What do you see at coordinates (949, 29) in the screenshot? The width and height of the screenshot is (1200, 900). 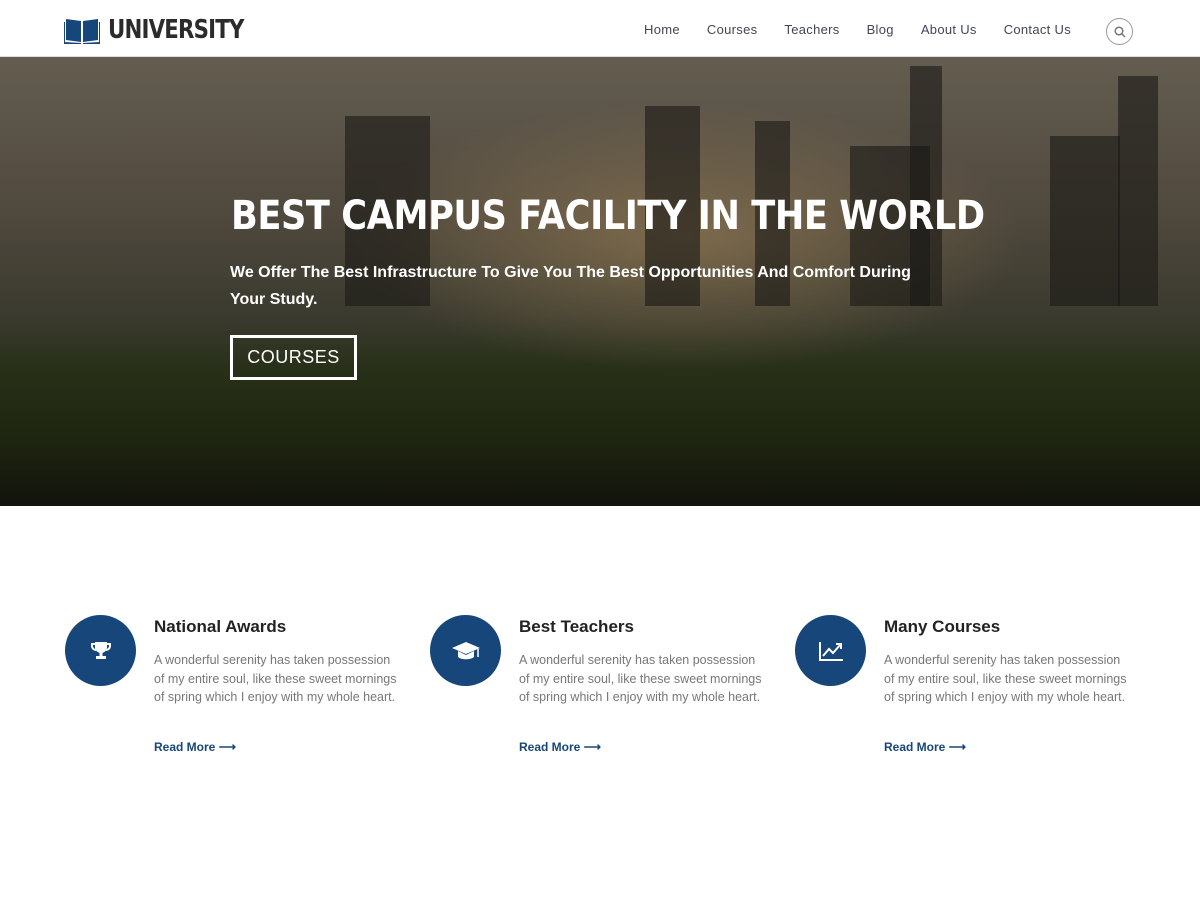 I see `nav-about-us: About Us` at bounding box center [949, 29].